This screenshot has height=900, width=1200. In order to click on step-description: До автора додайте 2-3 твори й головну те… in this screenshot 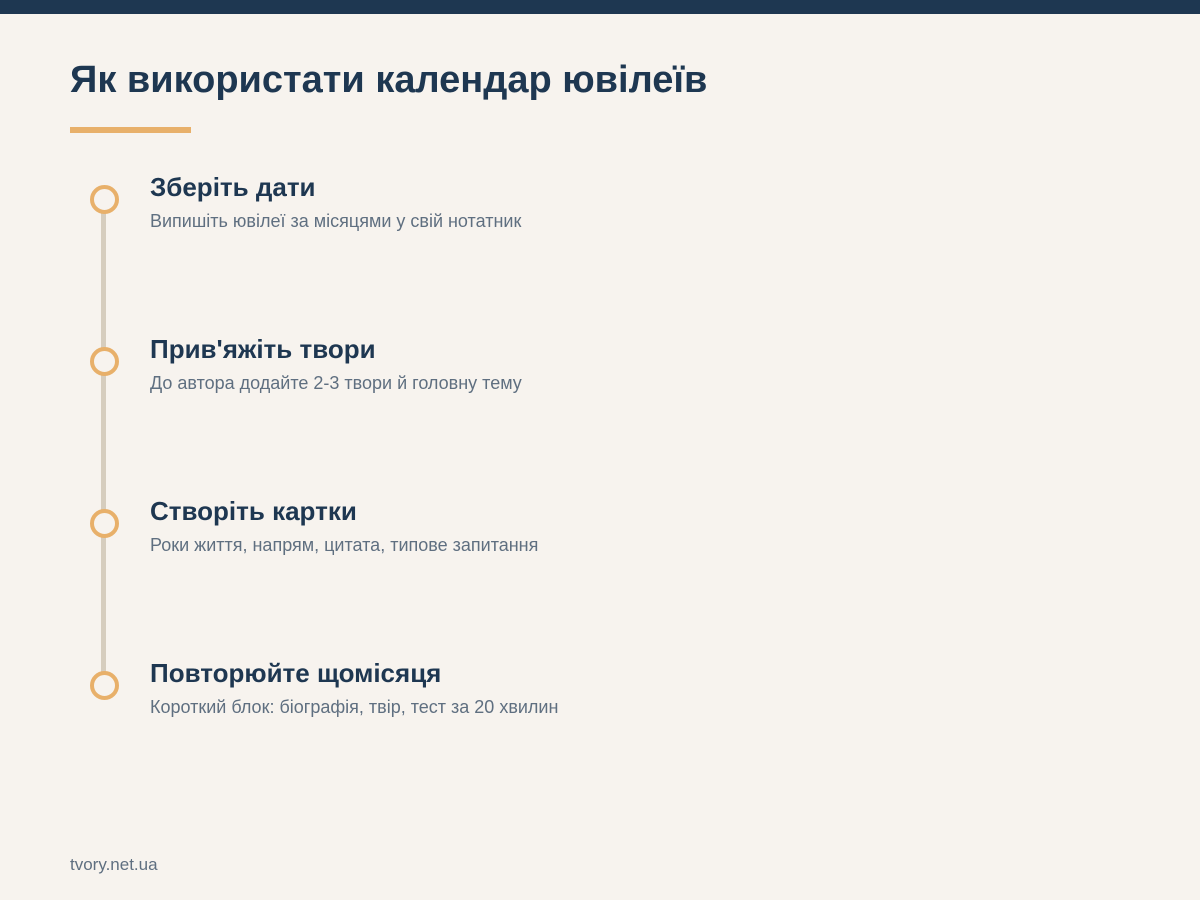, I will do `click(336, 383)`.